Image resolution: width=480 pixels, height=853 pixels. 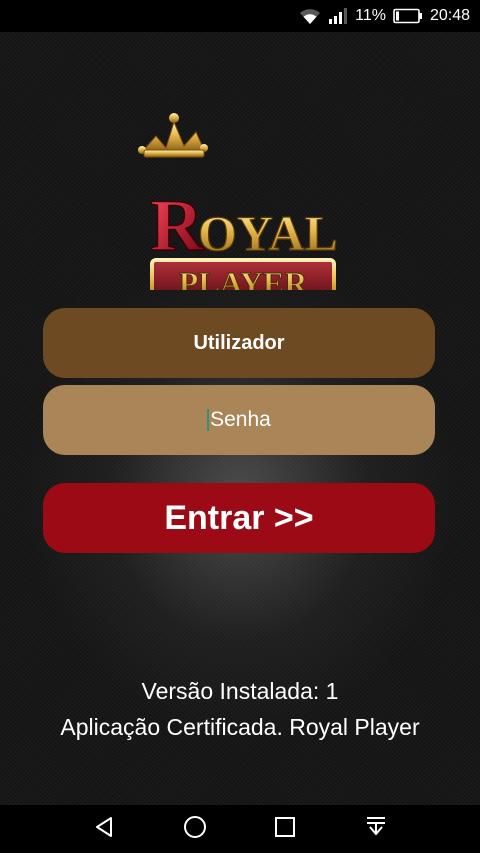 I want to click on notifications-pull-icon, so click(x=376, y=829).